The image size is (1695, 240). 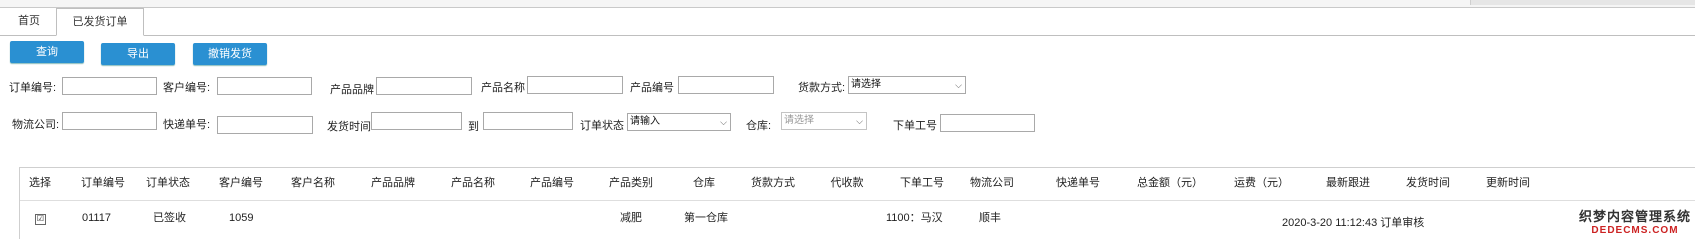 I want to click on to-label: 到, so click(x=473, y=127).